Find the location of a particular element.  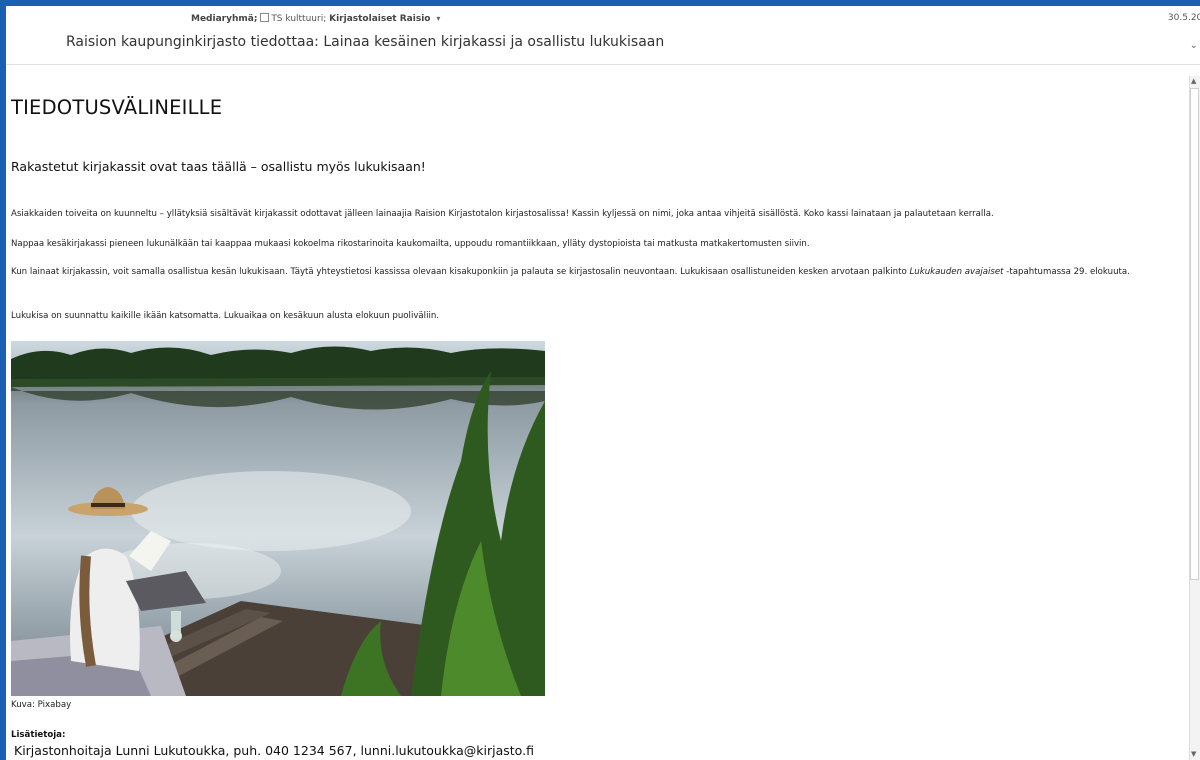

recipient-ts-kulttuuri: TS kulttuuri; is located at coordinates (298, 19).